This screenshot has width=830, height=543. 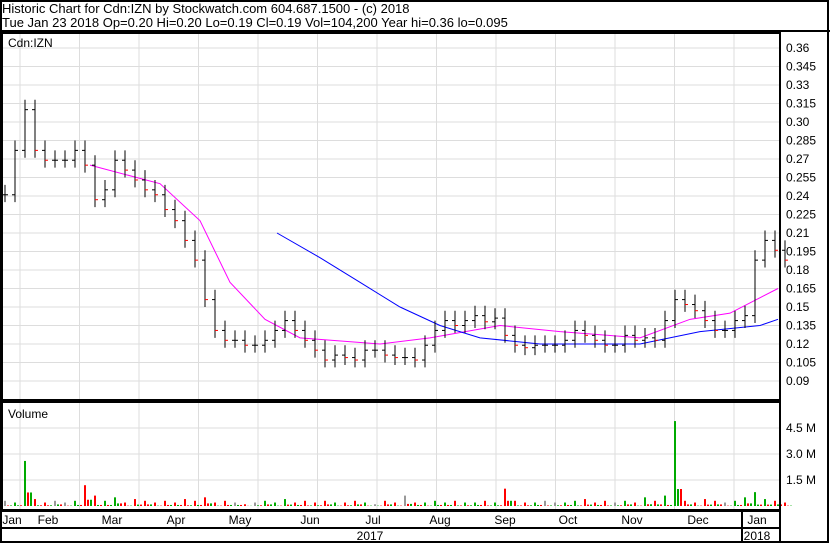 What do you see at coordinates (798, 270) in the screenshot?
I see `price-tick-label: 0.18` at bounding box center [798, 270].